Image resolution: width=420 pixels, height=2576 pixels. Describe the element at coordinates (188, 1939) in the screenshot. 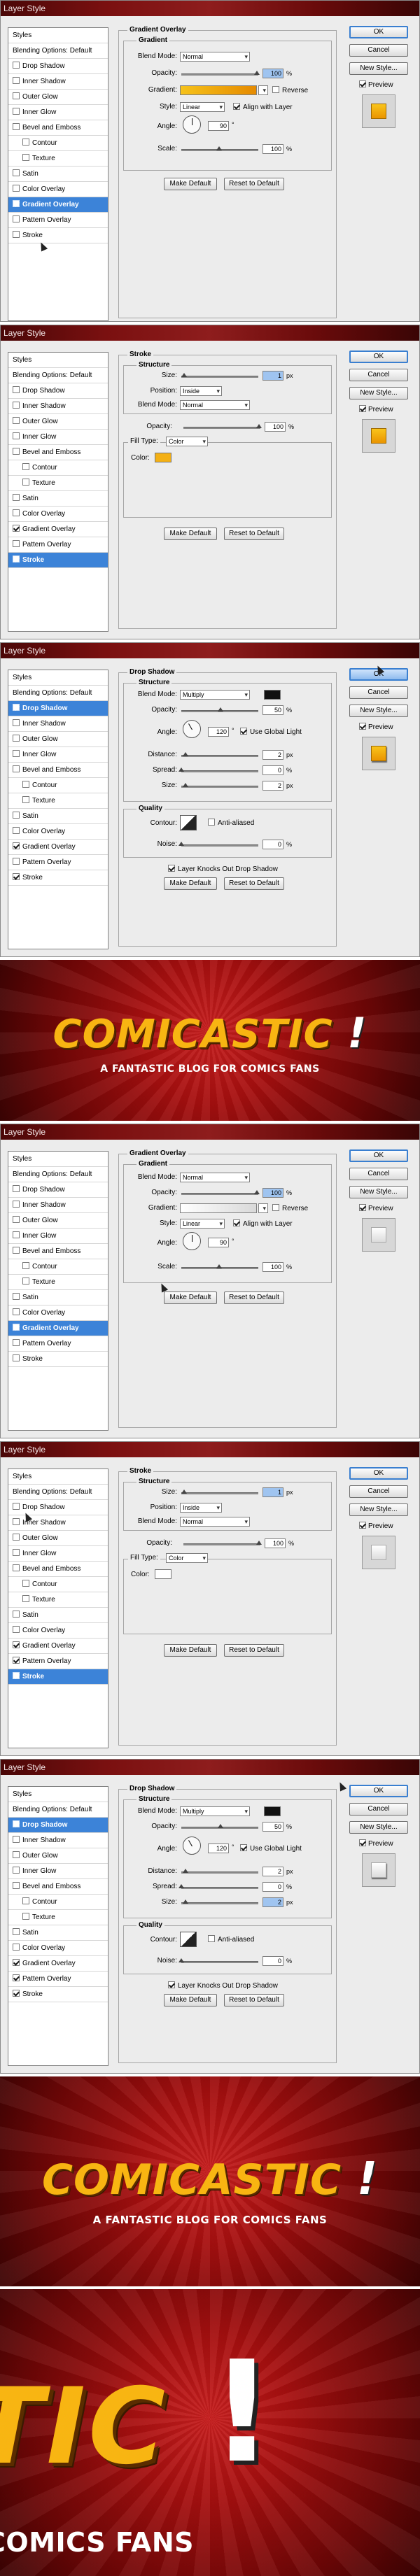

I see `contour-picker` at that location.